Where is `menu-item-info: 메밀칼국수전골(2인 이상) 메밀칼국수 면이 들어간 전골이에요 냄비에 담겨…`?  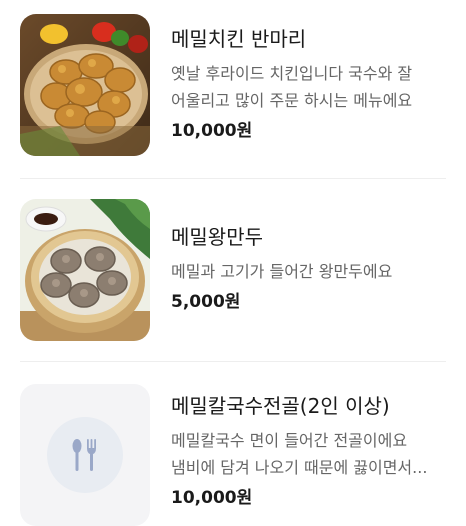
menu-item-info: 메밀칼국수전골(2인 이상) 메밀칼국수 면이 들어간 전골이에요 냄비에 담겨… is located at coordinates (310, 451).